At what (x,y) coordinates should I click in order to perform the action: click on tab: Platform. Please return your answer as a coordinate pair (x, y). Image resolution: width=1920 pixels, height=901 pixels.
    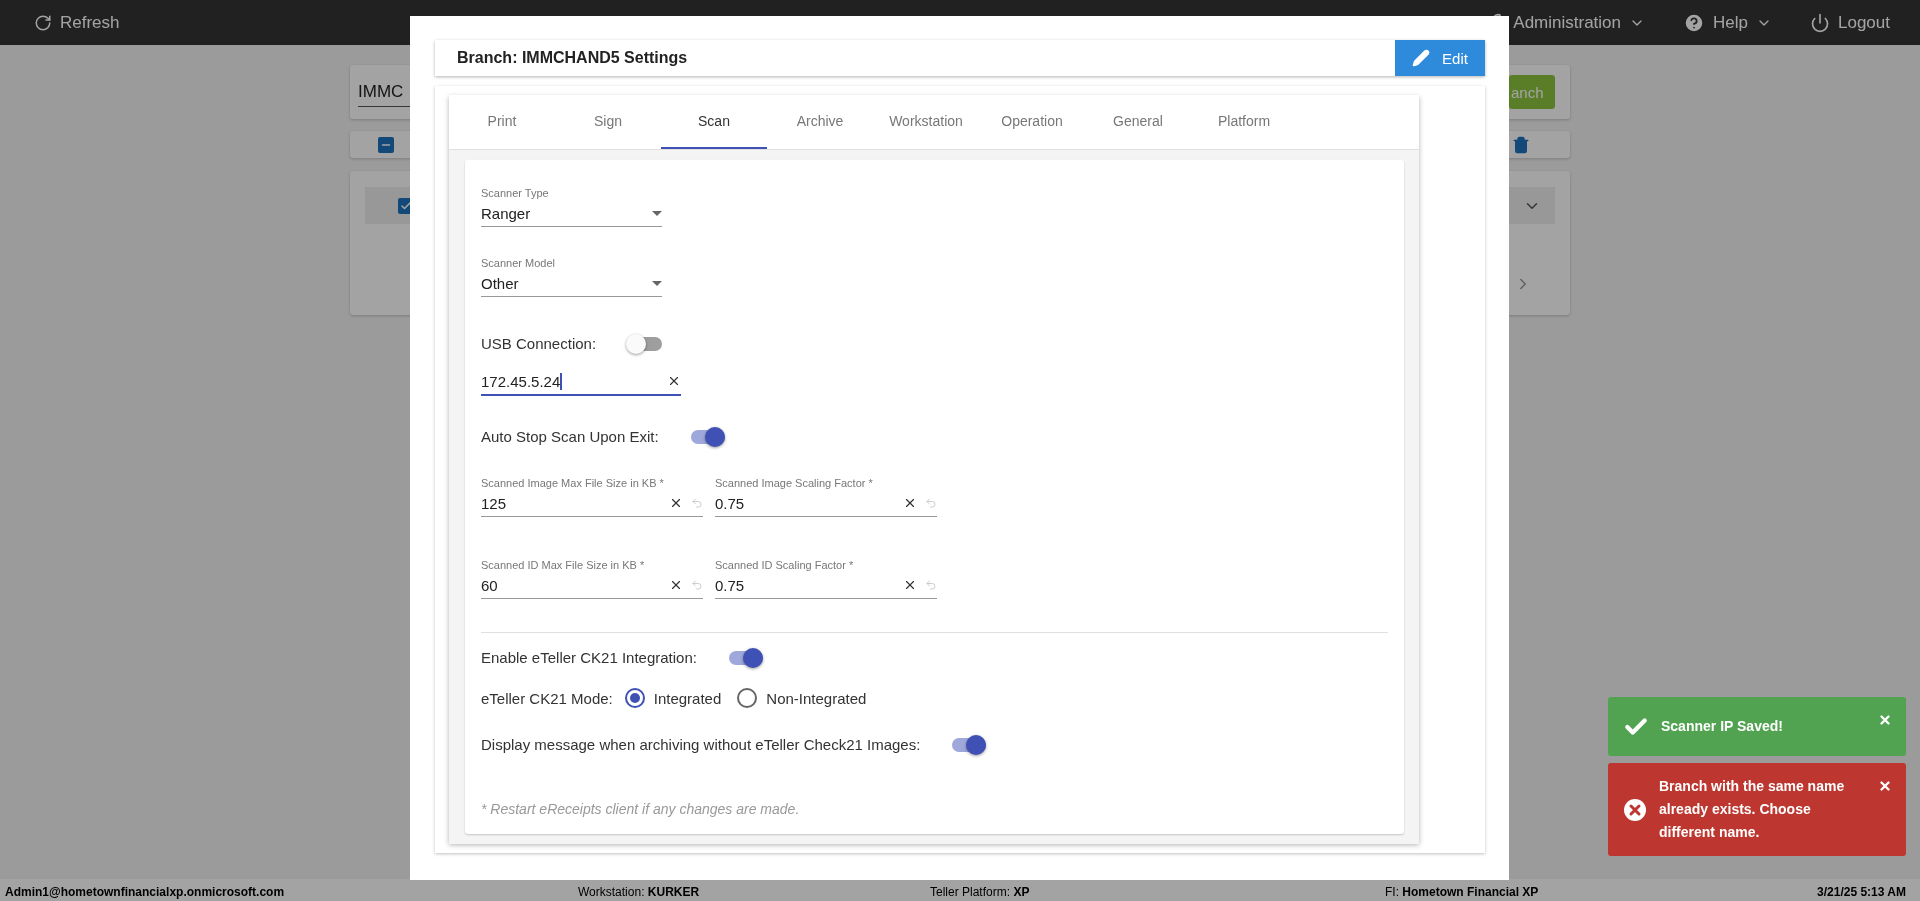
    Looking at the image, I should click on (1244, 122).